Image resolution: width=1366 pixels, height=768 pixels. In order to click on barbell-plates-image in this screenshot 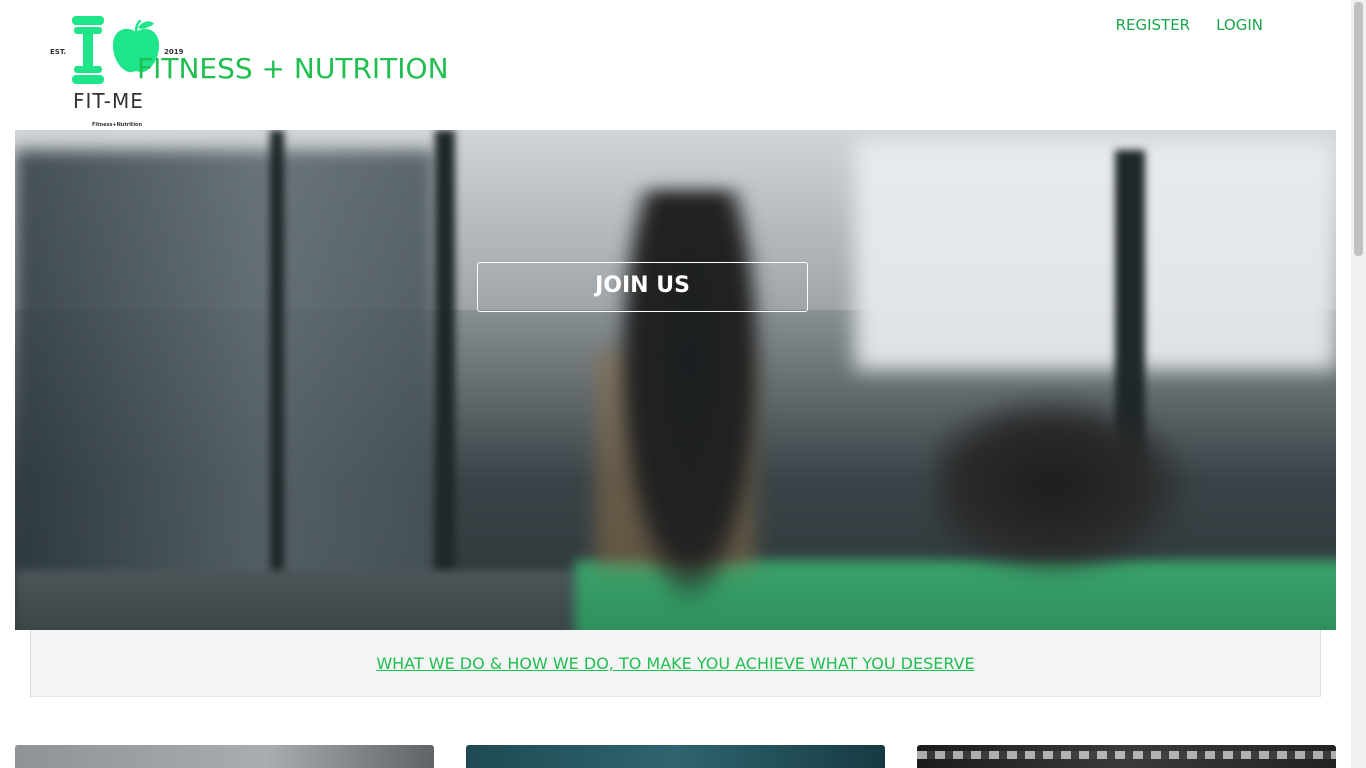, I will do `click(1126, 755)`.